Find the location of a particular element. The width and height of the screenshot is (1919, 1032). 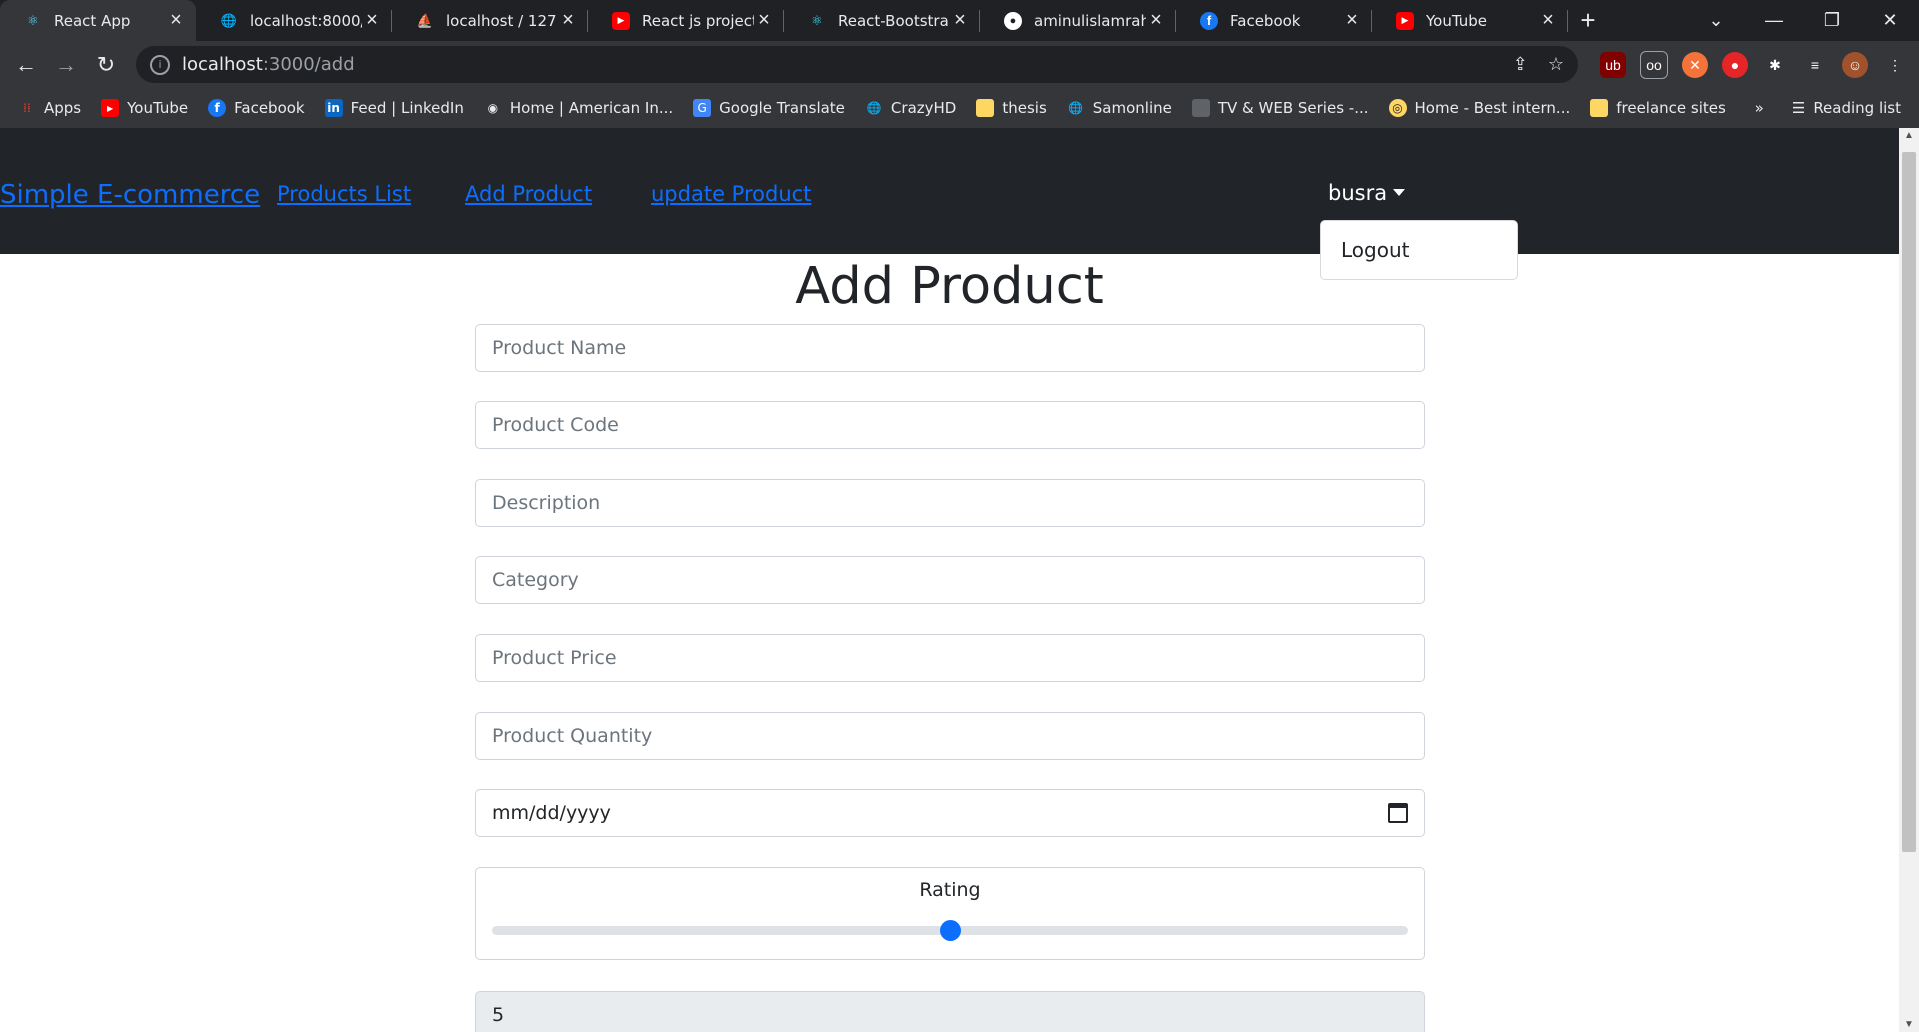

tab-react-bootstrap: ⚛ React-Bootstrap · × is located at coordinates (882, 20).